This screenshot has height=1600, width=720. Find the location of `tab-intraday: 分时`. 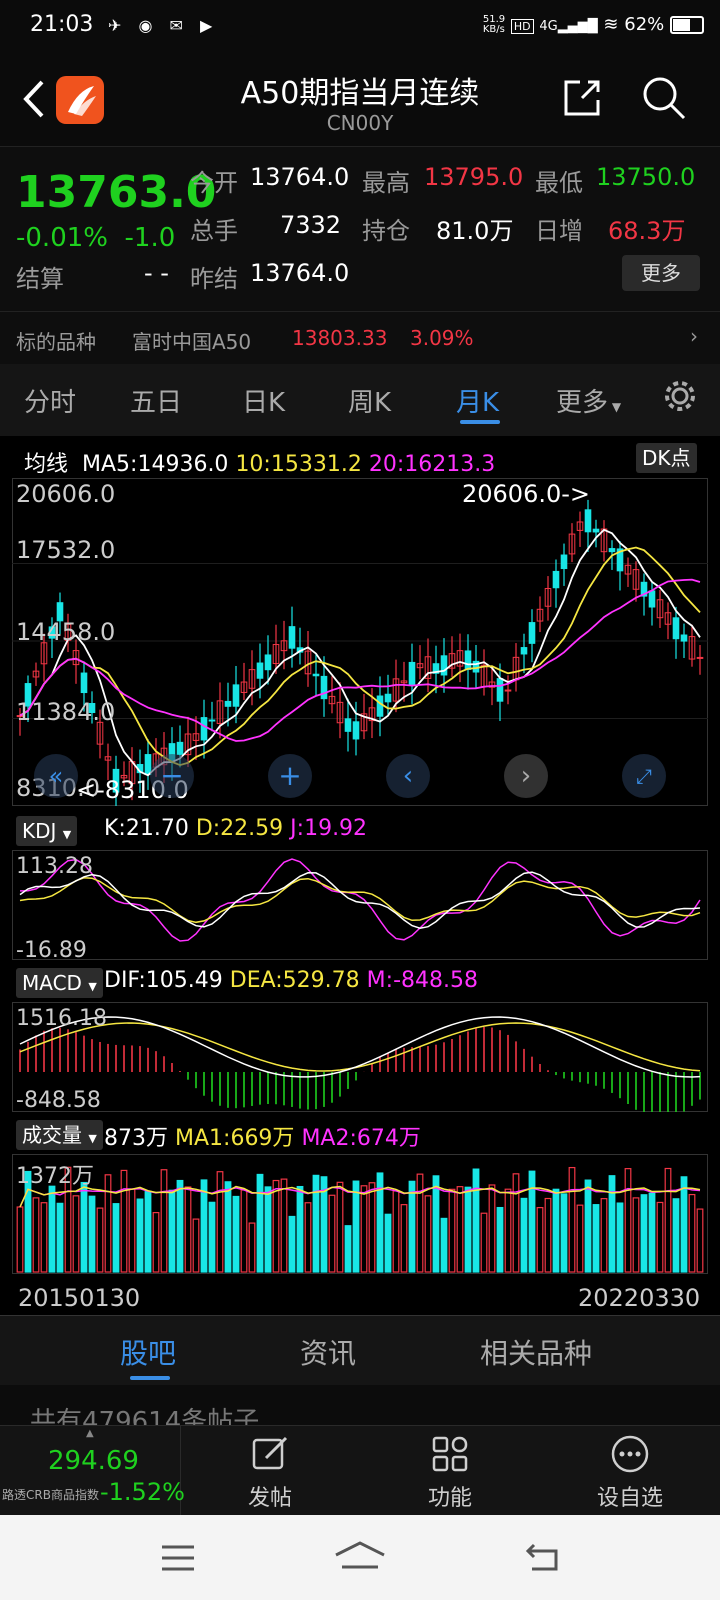

tab-intraday: 分时 is located at coordinates (50, 400).